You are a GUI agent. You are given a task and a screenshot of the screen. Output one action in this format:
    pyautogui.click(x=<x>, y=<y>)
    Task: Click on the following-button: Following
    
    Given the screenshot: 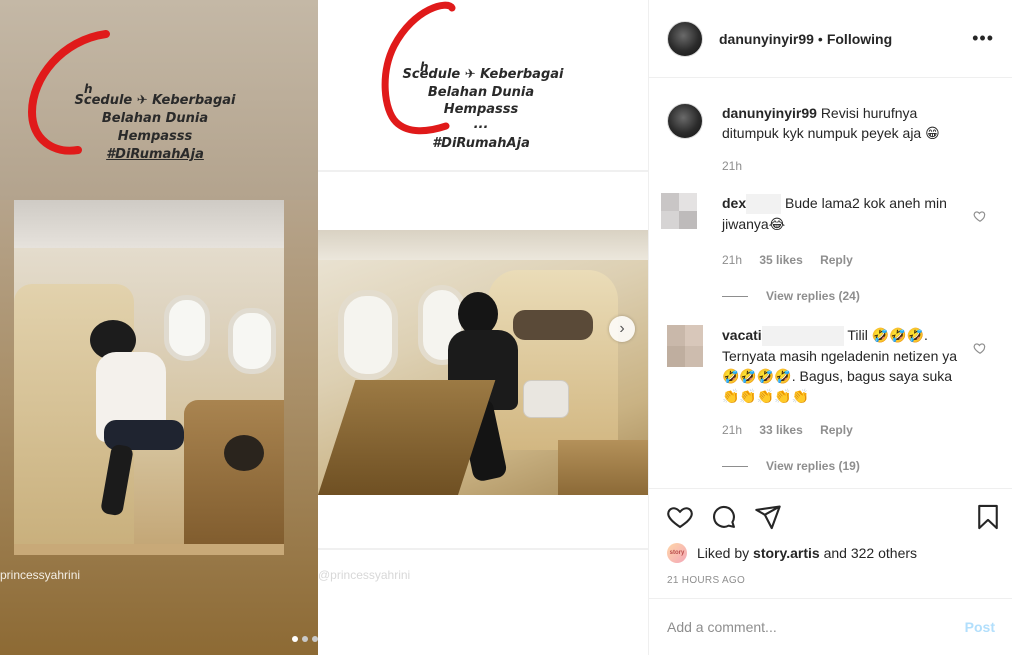 What is the action you would take?
    pyautogui.click(x=859, y=39)
    